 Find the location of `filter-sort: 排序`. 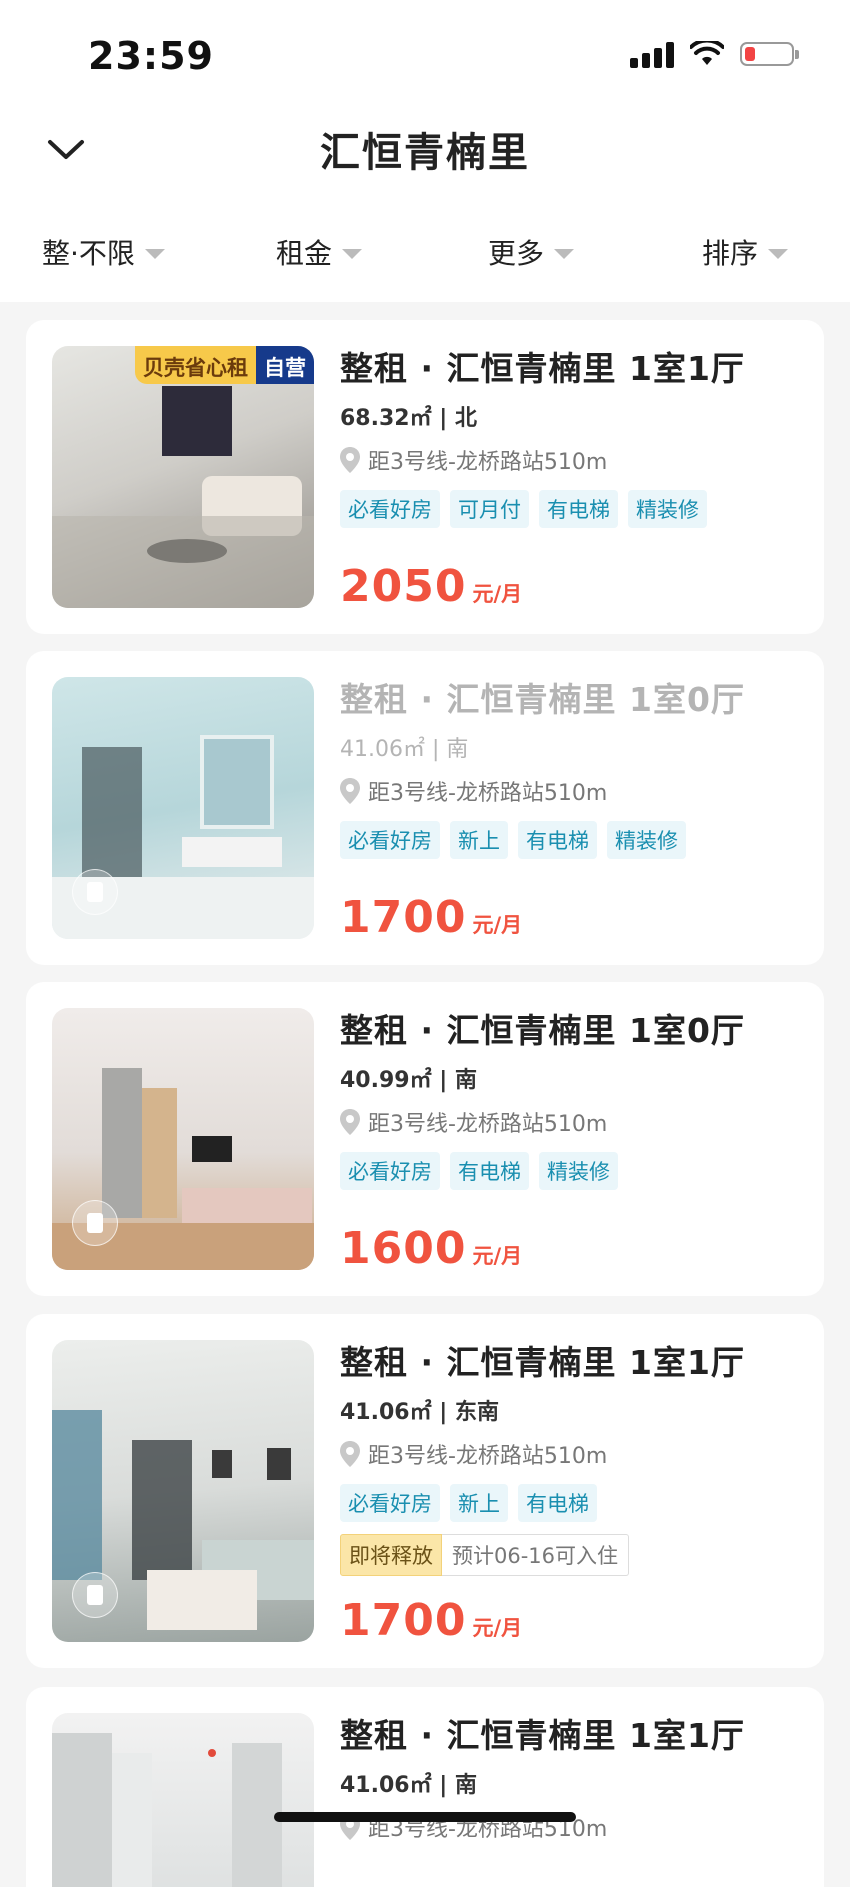

filter-sort: 排序 is located at coordinates (745, 252).